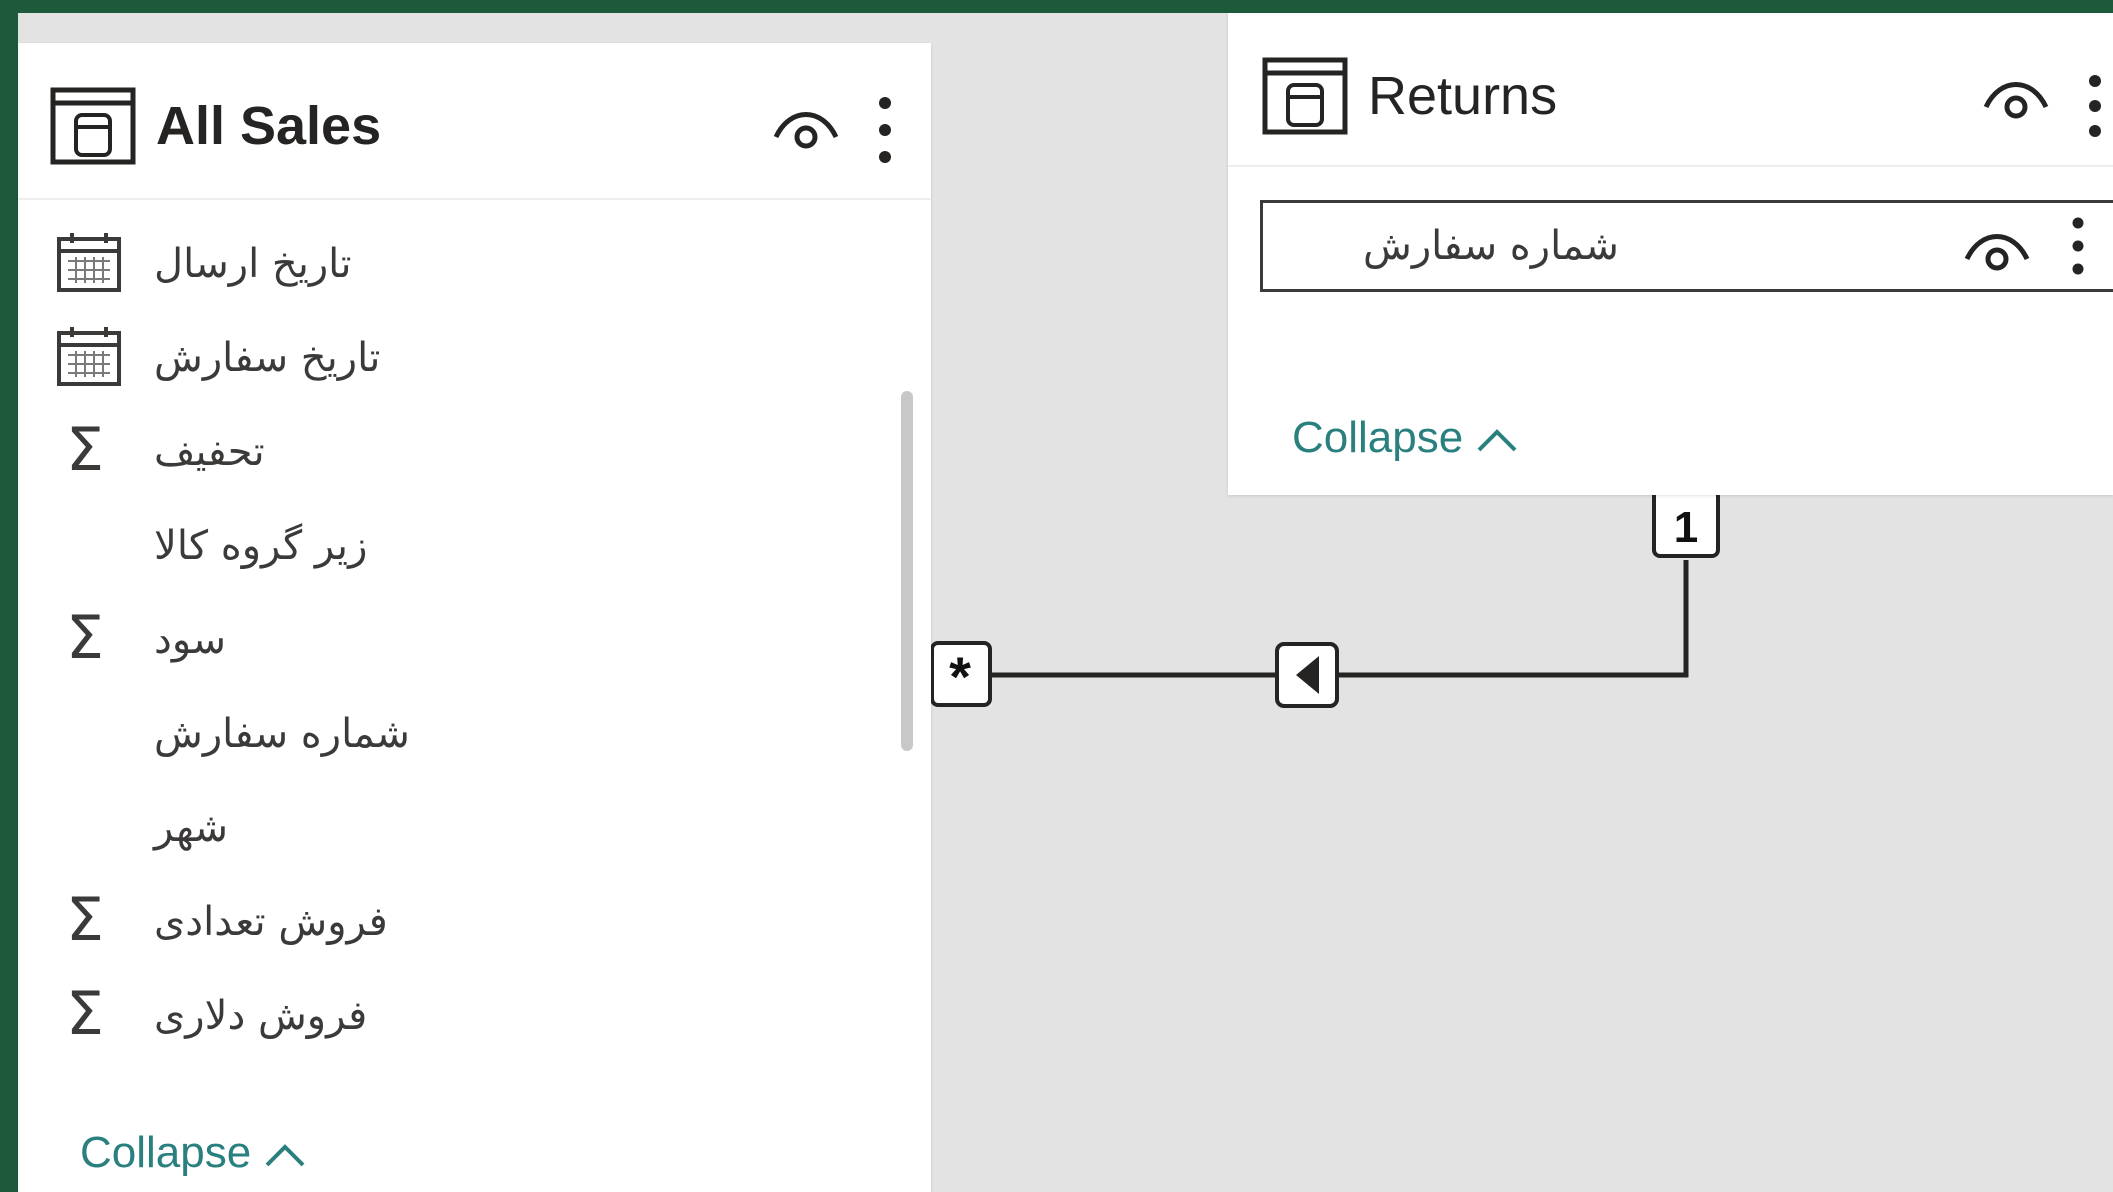 This screenshot has width=2113, height=1192. Describe the element at coordinates (1686, 246) in the screenshot. I see `selected-field-row: شماره سفارش` at that location.